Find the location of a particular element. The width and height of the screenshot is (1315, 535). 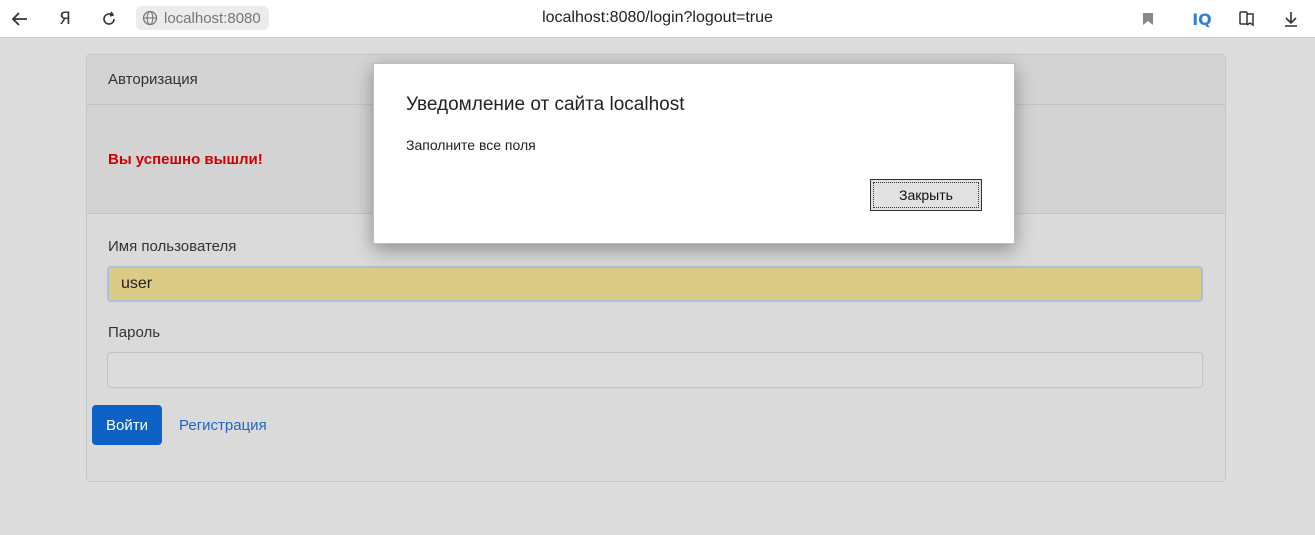

password-input is located at coordinates (655, 370).